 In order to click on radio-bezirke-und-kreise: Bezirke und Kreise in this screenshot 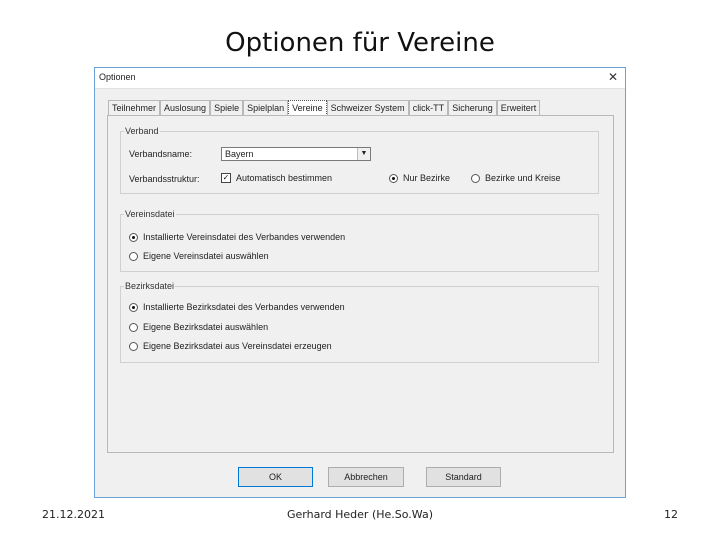, I will do `click(516, 178)`.